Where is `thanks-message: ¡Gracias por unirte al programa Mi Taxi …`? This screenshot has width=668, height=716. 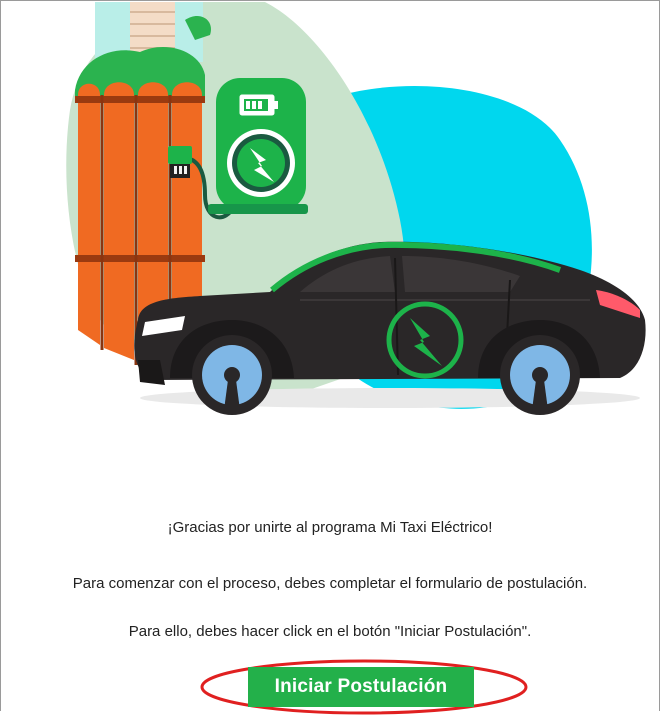 thanks-message: ¡Gracias por unirte al programa Mi Taxi … is located at coordinates (330, 527).